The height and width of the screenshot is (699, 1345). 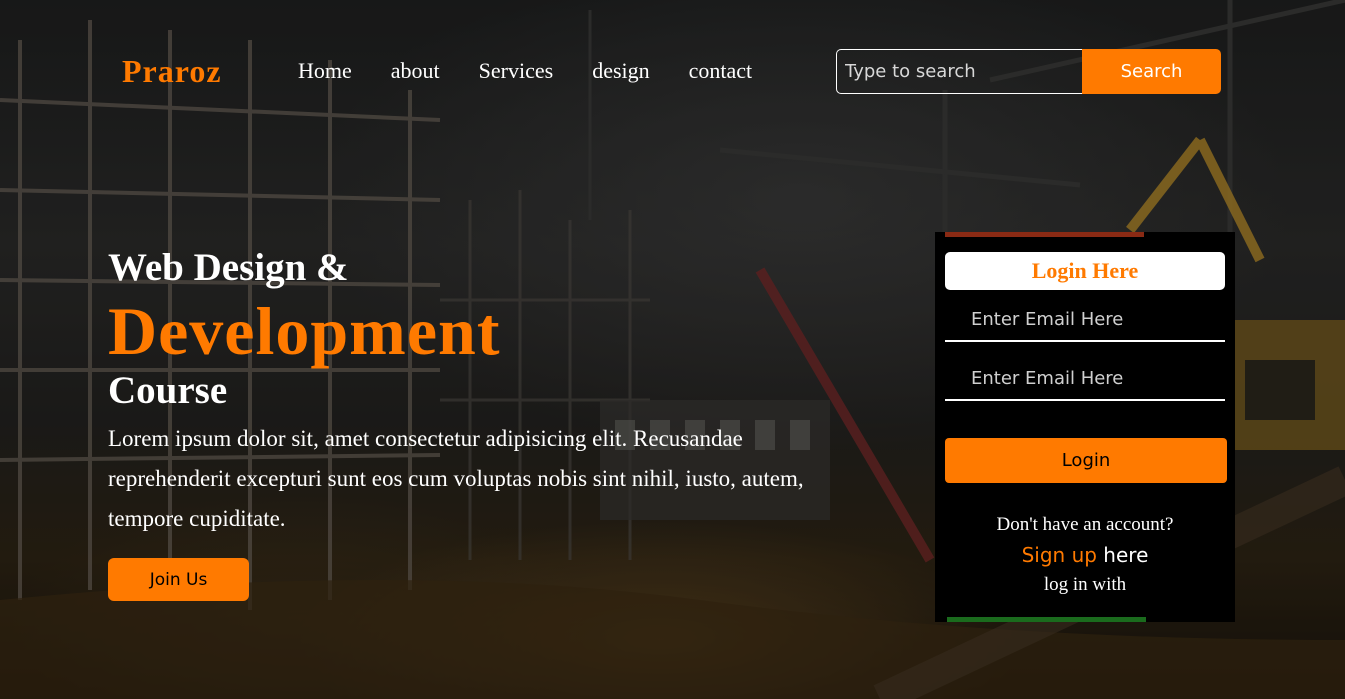 What do you see at coordinates (1044, 234) in the screenshot?
I see `card-top-accent` at bounding box center [1044, 234].